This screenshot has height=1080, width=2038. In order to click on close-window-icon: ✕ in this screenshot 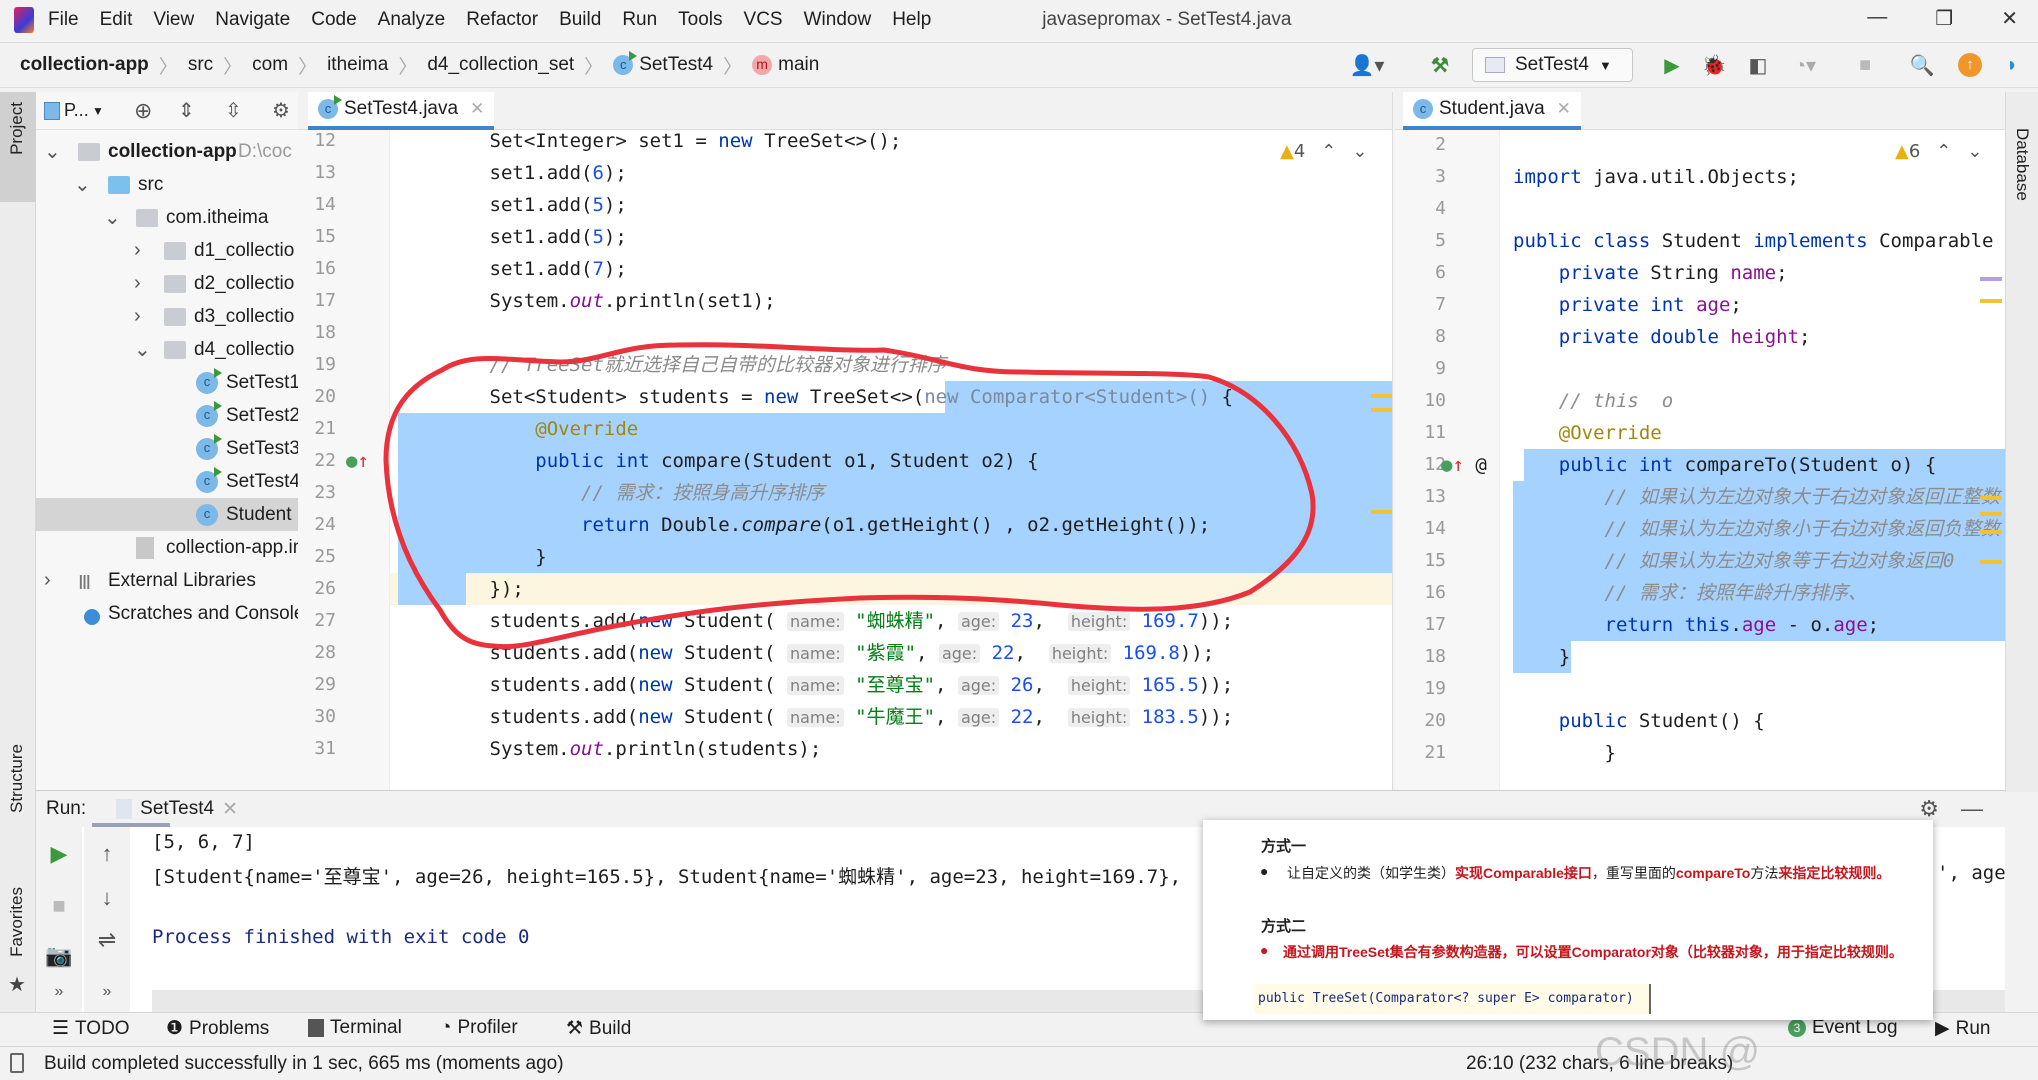, I will do `click(2009, 18)`.